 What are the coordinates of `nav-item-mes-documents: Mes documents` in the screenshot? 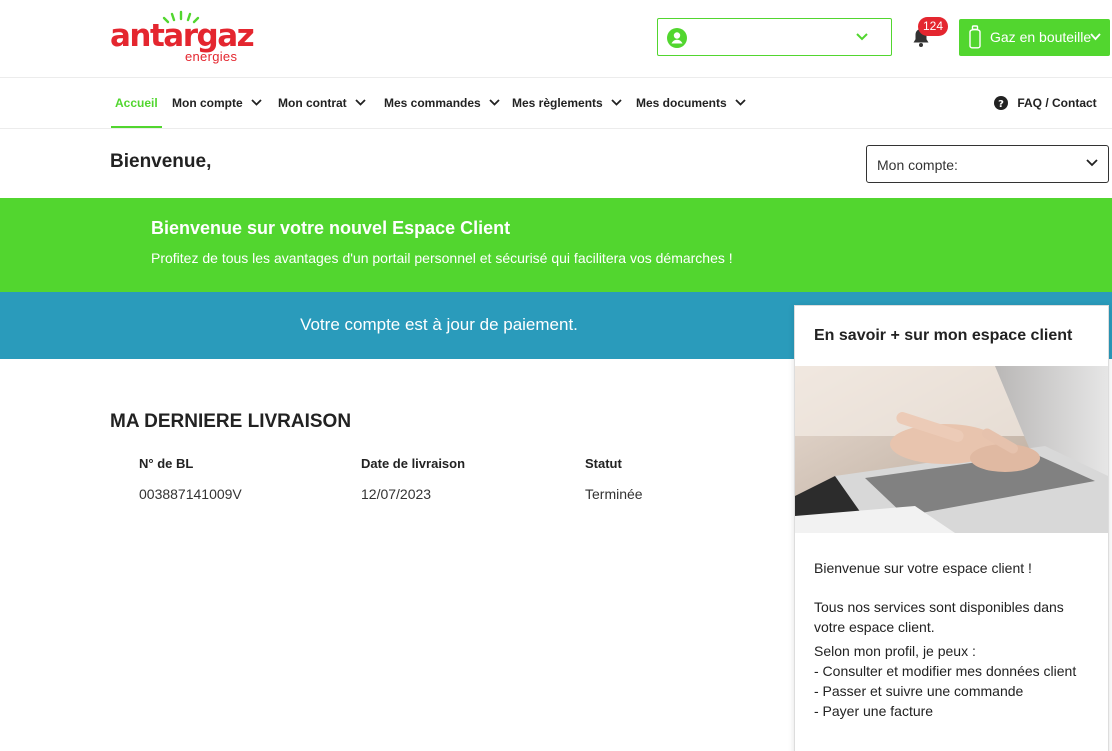 It's located at (691, 103).